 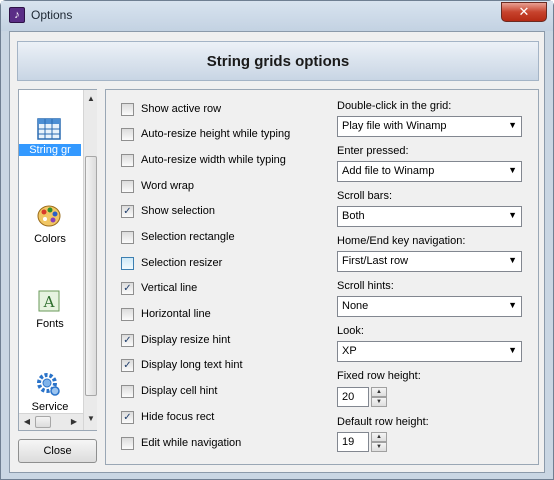 I want to click on scroll-right-arrow-icon: ▶, so click(x=74, y=422).